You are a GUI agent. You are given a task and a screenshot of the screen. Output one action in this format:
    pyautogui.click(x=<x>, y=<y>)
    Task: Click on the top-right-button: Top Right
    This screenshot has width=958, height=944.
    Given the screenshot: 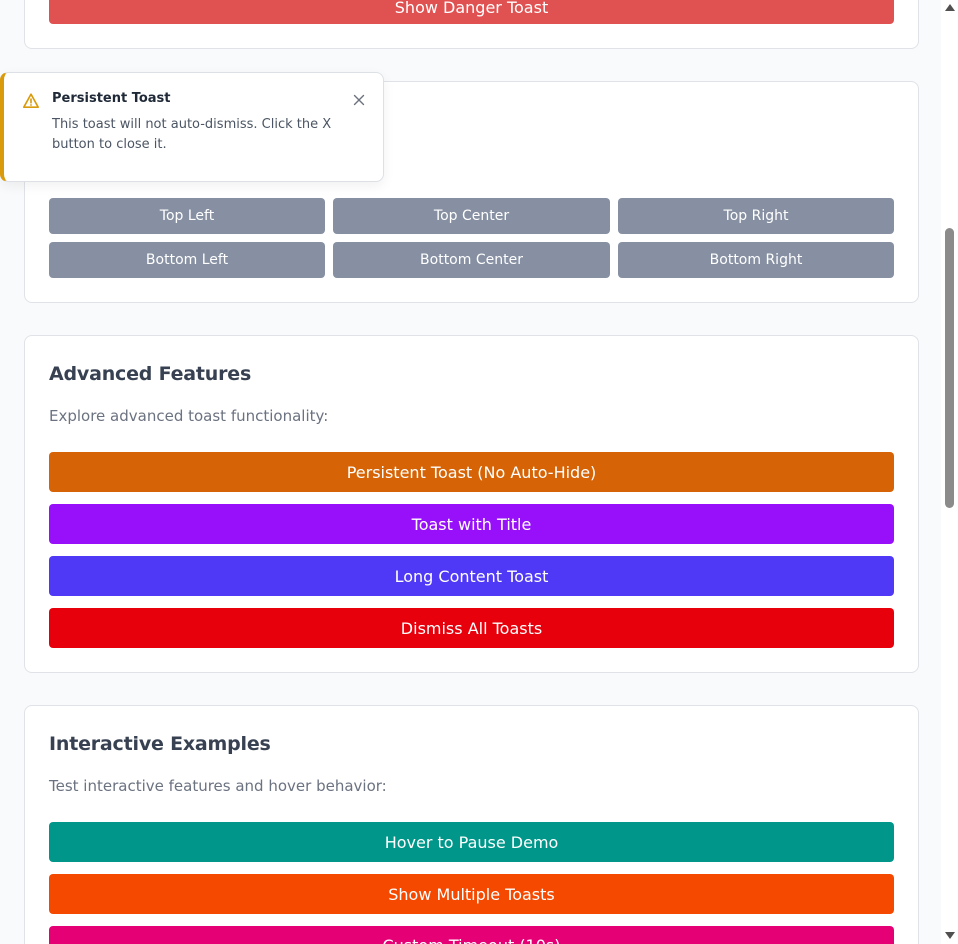 What is the action you would take?
    pyautogui.click(x=756, y=216)
    